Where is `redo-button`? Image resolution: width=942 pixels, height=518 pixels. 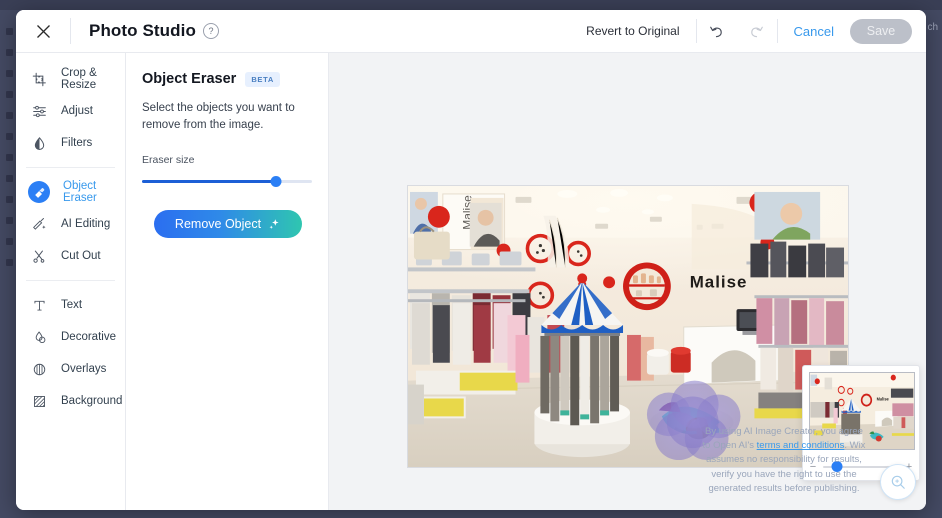 redo-button is located at coordinates (757, 31).